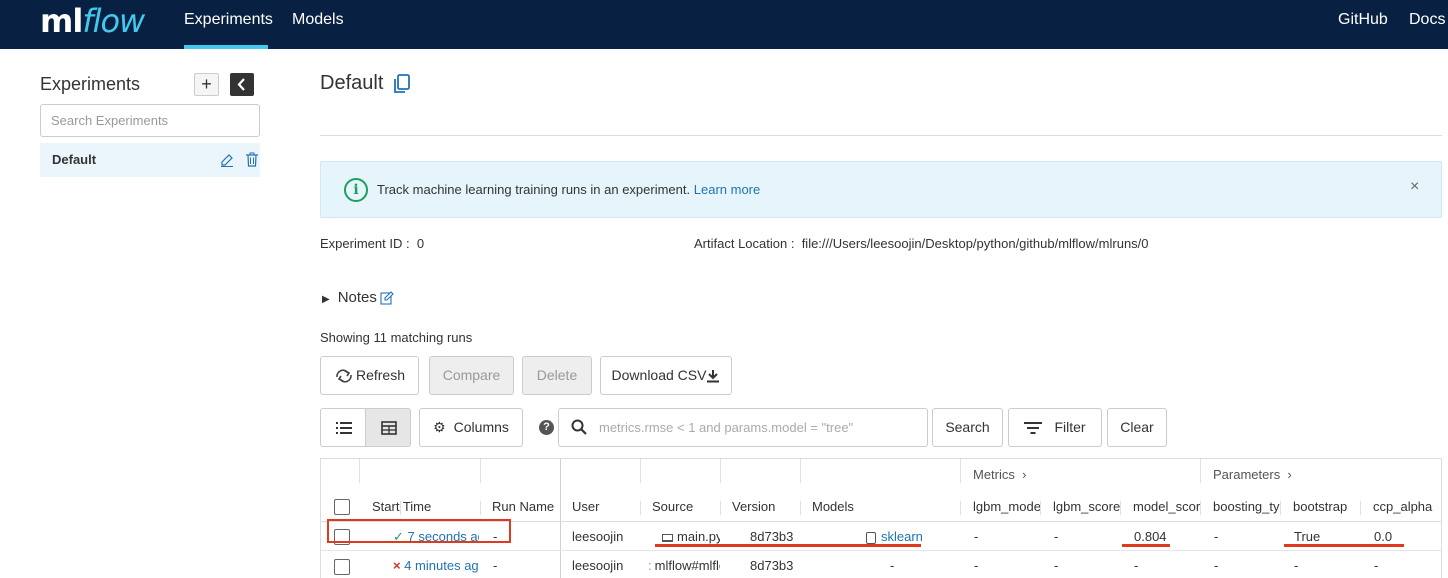 This screenshot has height=578, width=1448. I want to click on list-icon, so click(344, 428).